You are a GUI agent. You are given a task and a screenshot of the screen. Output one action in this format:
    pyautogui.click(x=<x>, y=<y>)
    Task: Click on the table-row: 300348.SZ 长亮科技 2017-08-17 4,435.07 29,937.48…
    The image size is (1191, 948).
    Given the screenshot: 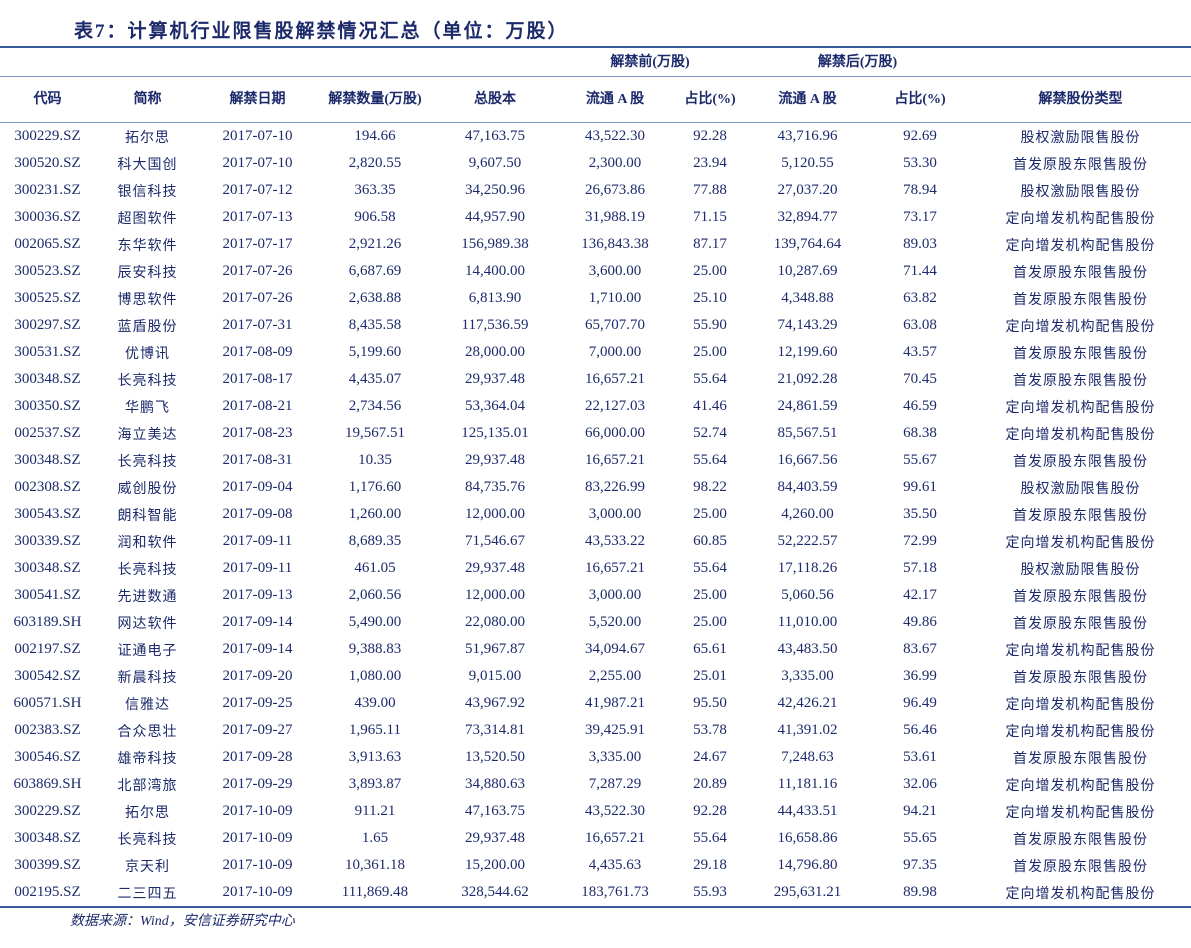 What is the action you would take?
    pyautogui.click(x=595, y=379)
    